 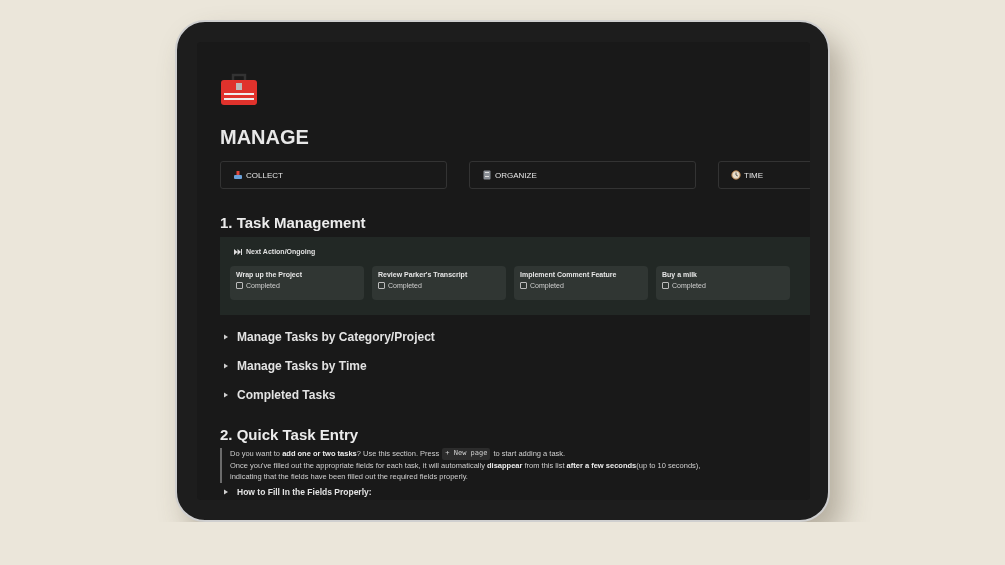 What do you see at coordinates (286, 394) in the screenshot?
I see `toggle-label: Completed Tasks` at bounding box center [286, 394].